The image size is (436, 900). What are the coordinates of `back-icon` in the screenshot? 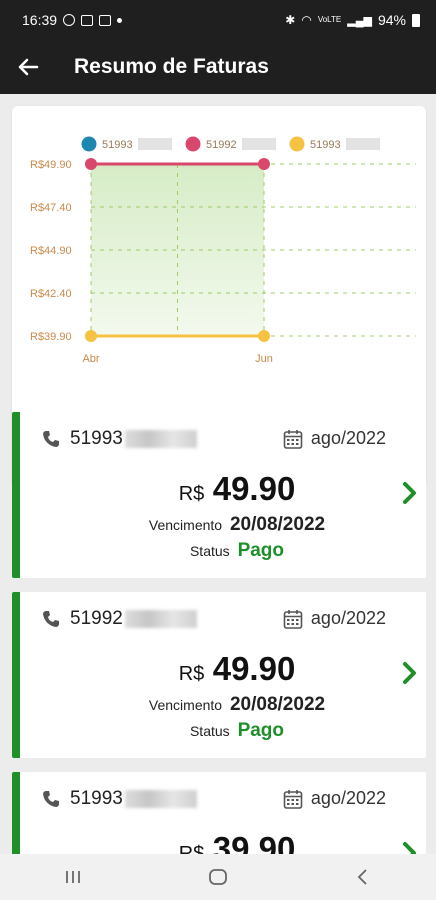 It's located at (362, 877).